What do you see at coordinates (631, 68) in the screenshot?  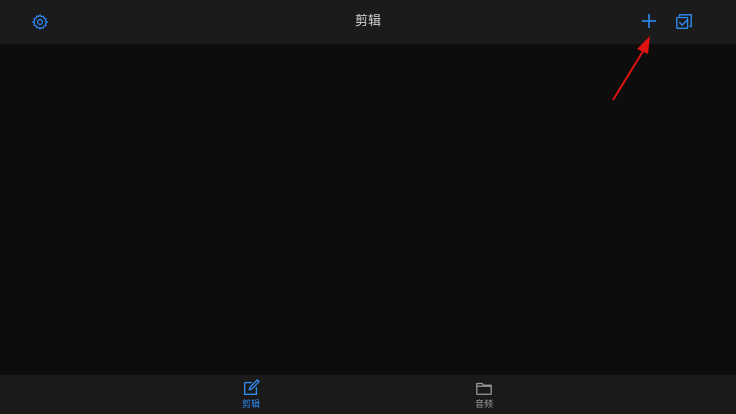 I see `annotation-arrow` at bounding box center [631, 68].